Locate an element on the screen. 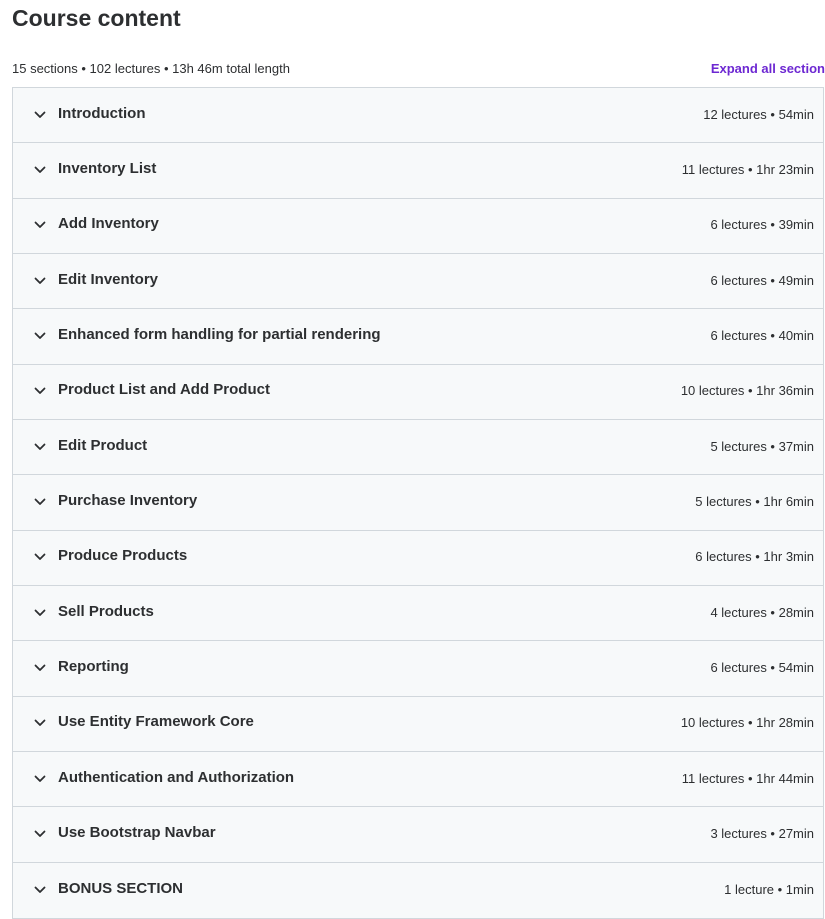  section-title: Use Bootstrap Navbar is located at coordinates (137, 833).